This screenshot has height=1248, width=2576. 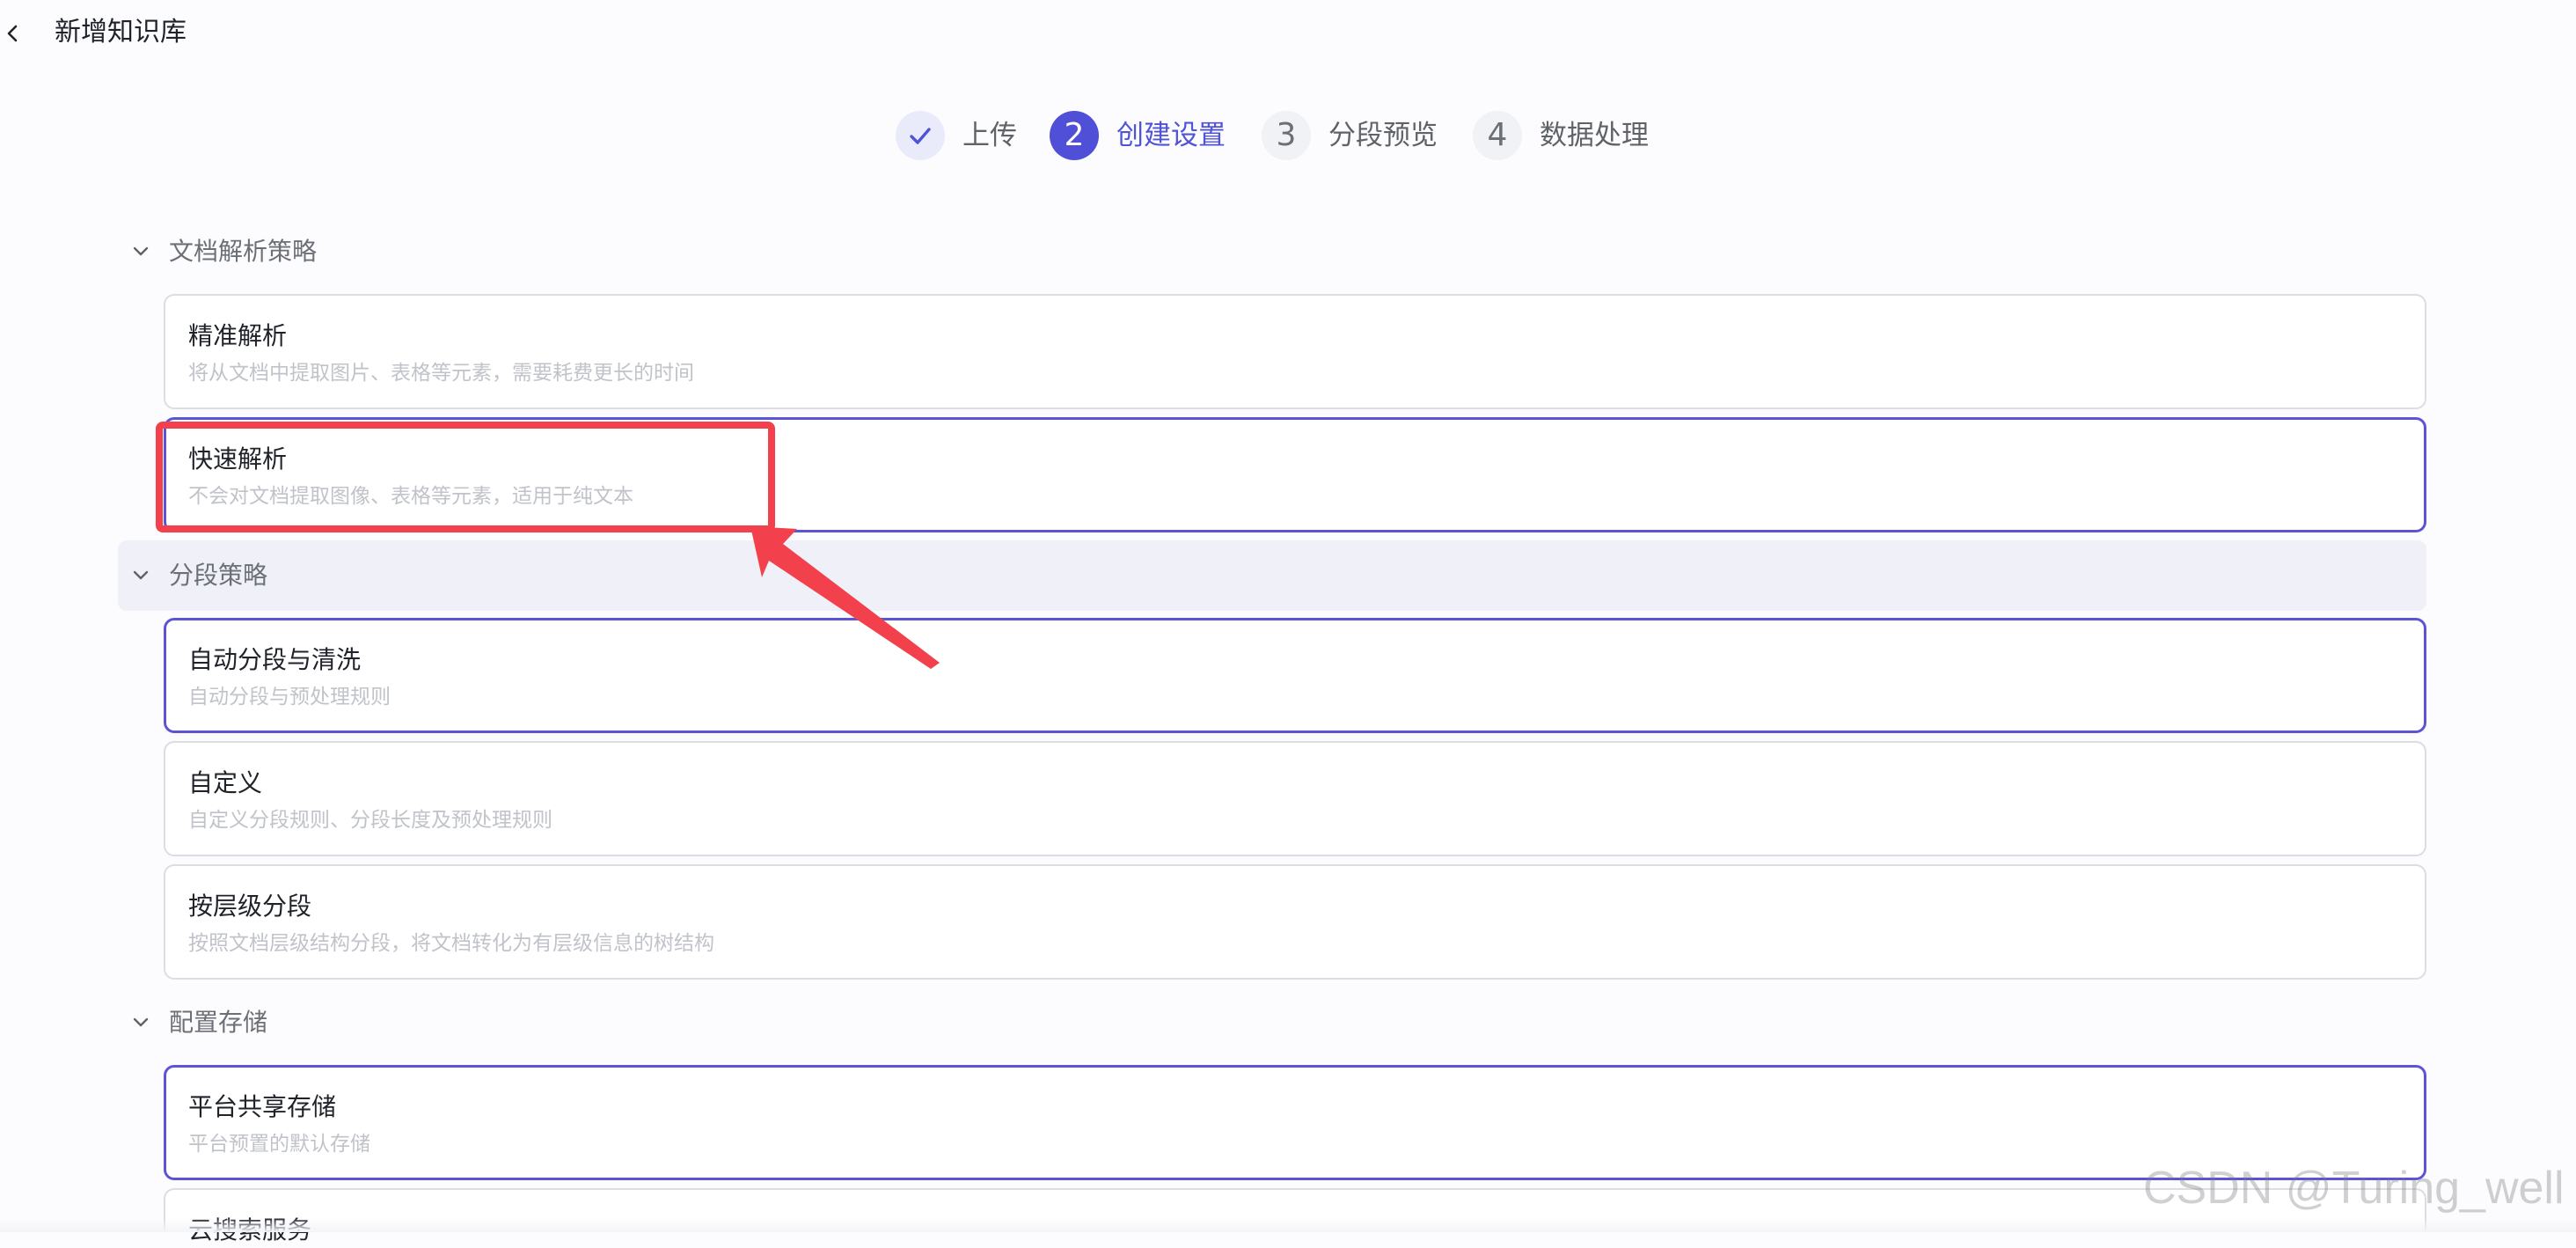 I want to click on step-number: 4, so click(x=1497, y=135).